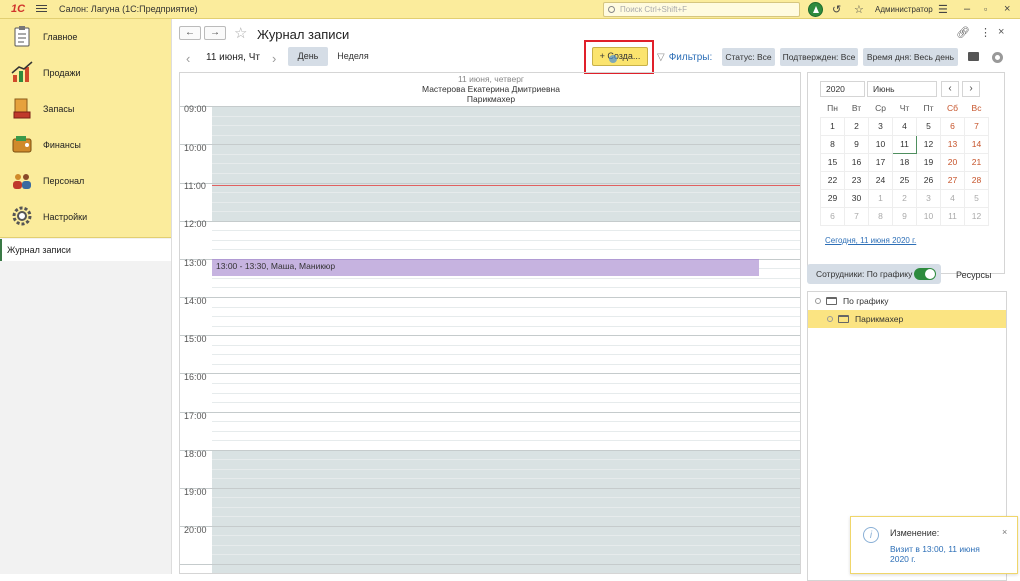 The image size is (1020, 581). I want to click on history-icon: ↺, so click(836, 9).